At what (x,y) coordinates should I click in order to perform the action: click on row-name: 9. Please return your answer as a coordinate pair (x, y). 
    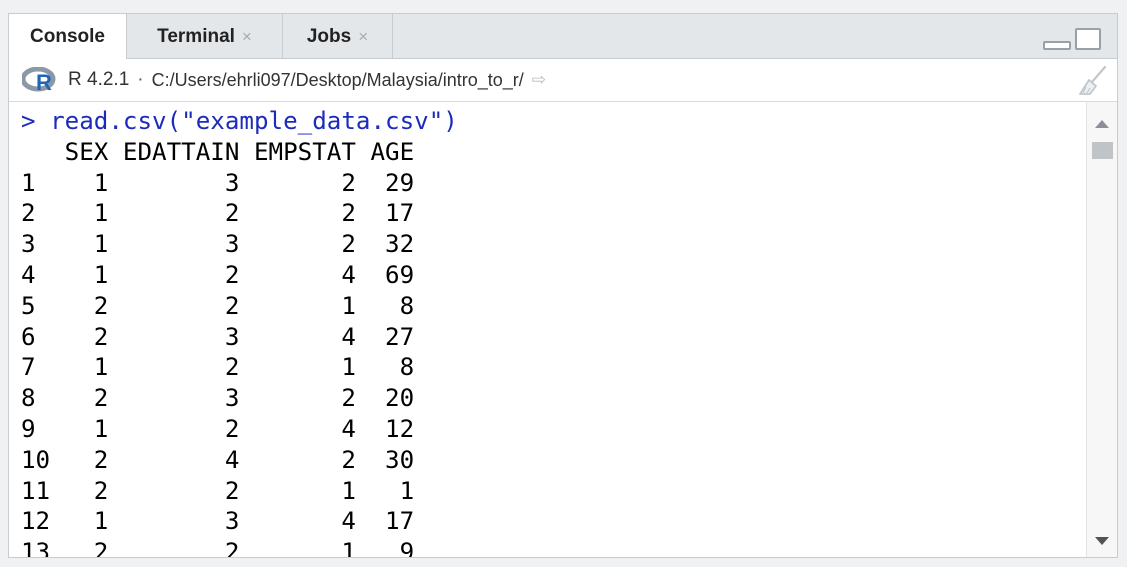
    Looking at the image, I should click on (36, 428).